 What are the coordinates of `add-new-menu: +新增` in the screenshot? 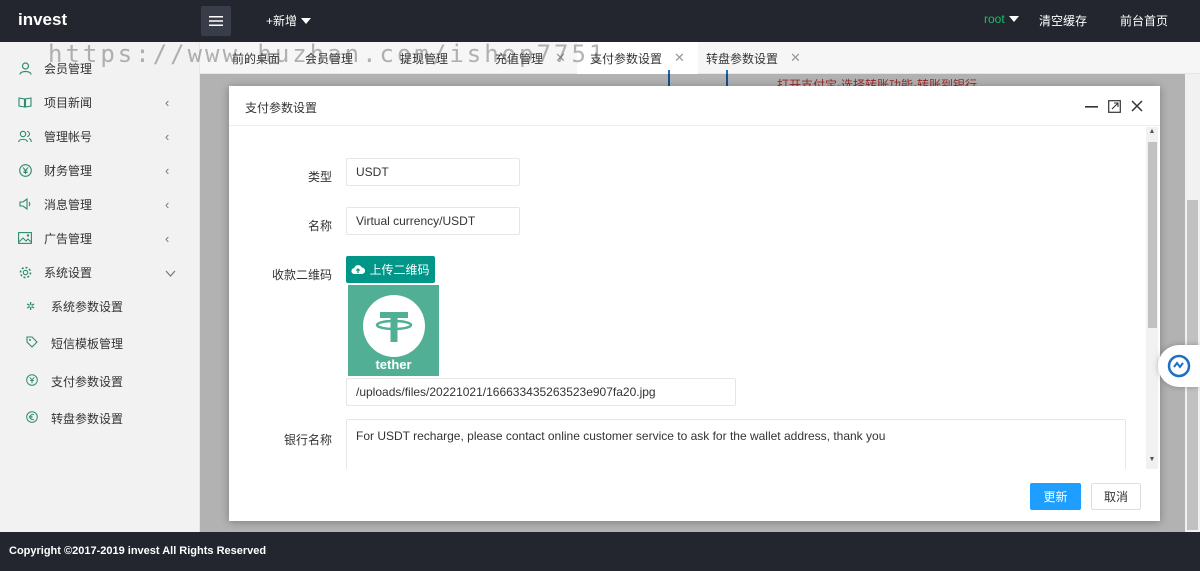 It's located at (289, 20).